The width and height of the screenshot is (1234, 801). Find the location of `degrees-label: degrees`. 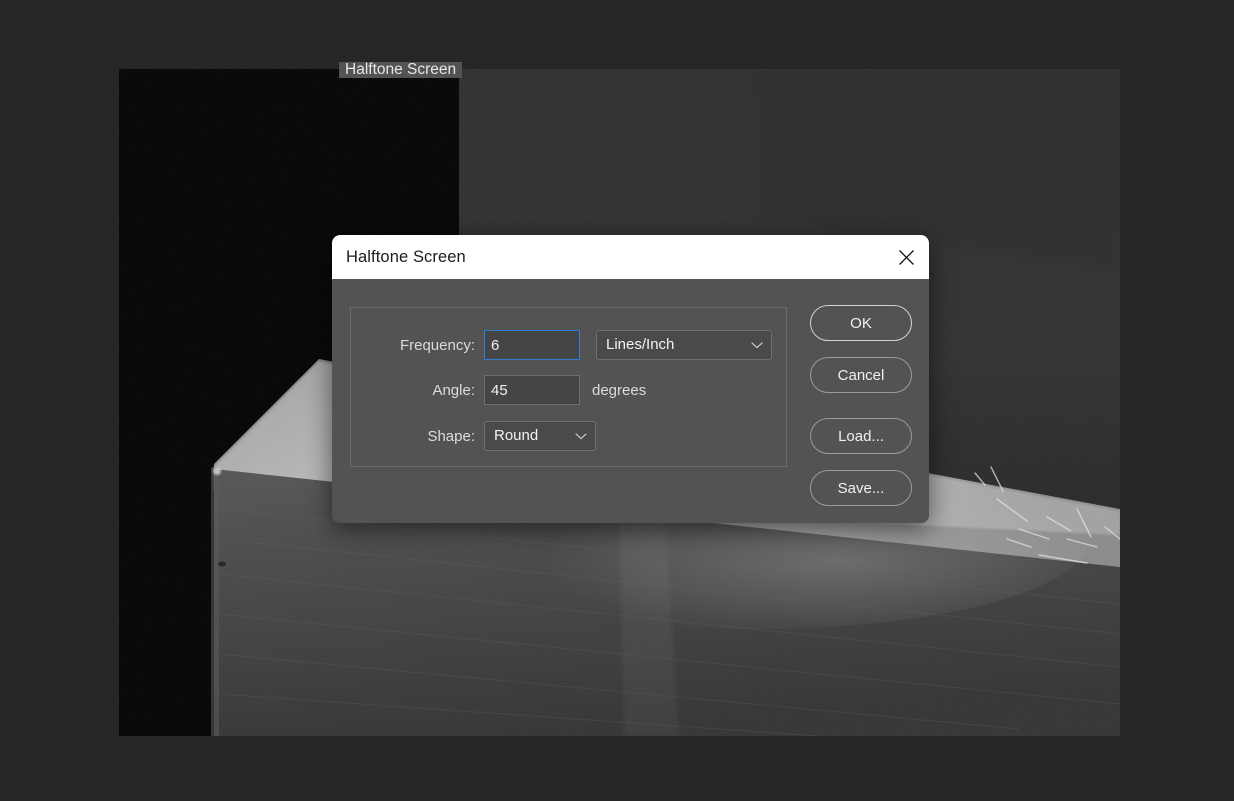

degrees-label: degrees is located at coordinates (619, 390).